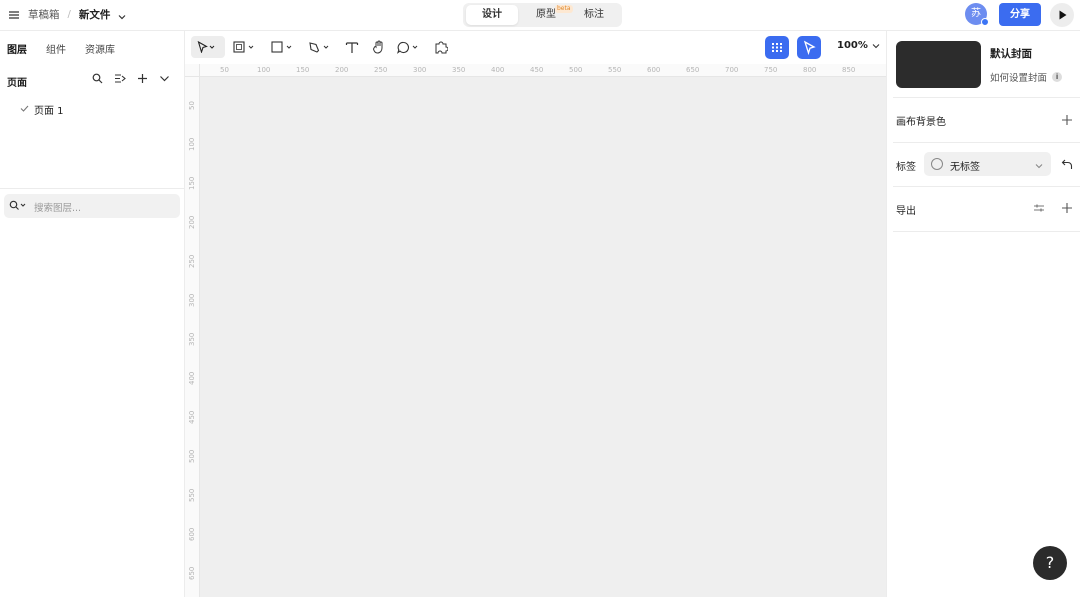  Describe the element at coordinates (1057, 77) in the screenshot. I see `info-icon: i` at that location.